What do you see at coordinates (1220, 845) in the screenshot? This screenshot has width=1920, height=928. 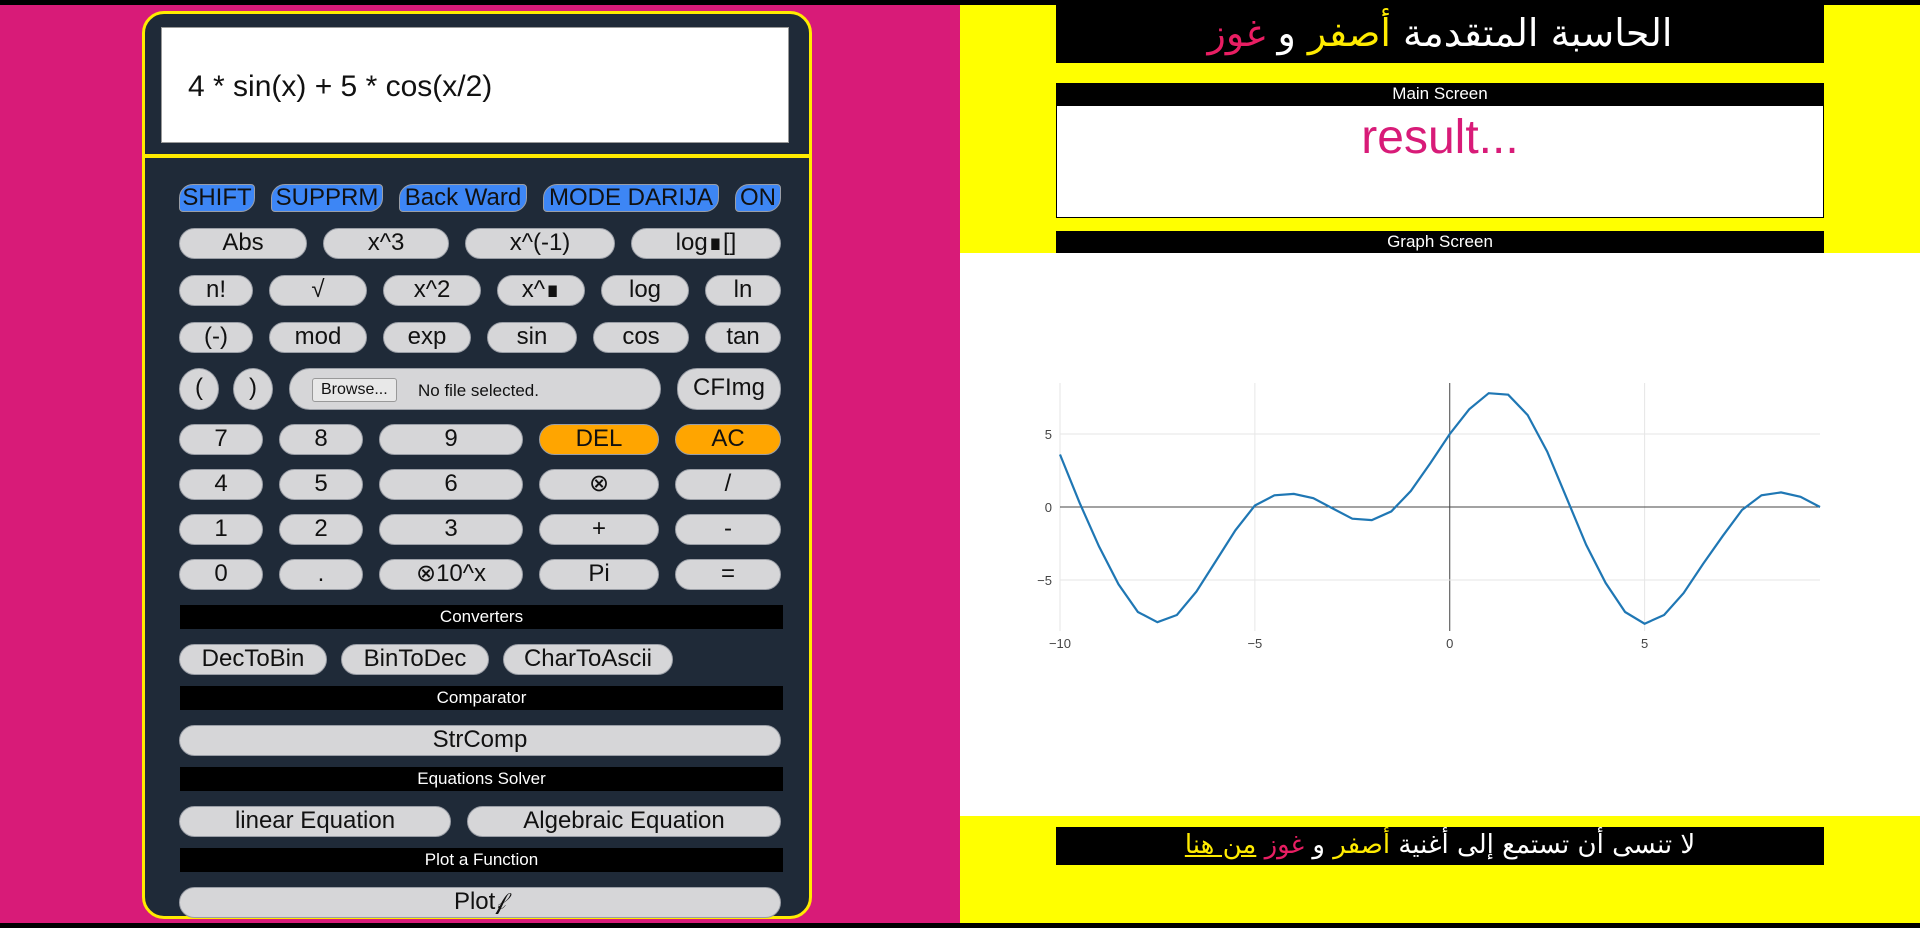 I see `song-link: من هنا` at bounding box center [1220, 845].